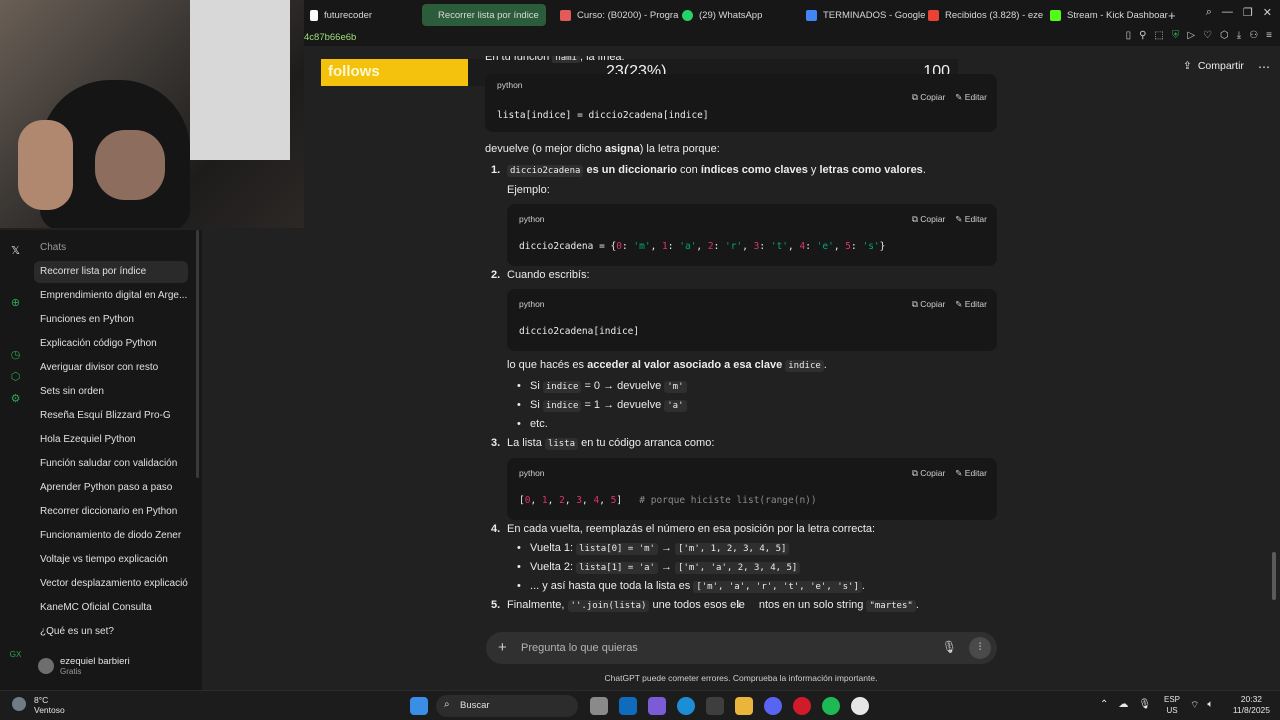 Image resolution: width=1280 pixels, height=720 pixels. Describe the element at coordinates (15, 354) in the screenshot. I see `history-icon: ◷` at that location.